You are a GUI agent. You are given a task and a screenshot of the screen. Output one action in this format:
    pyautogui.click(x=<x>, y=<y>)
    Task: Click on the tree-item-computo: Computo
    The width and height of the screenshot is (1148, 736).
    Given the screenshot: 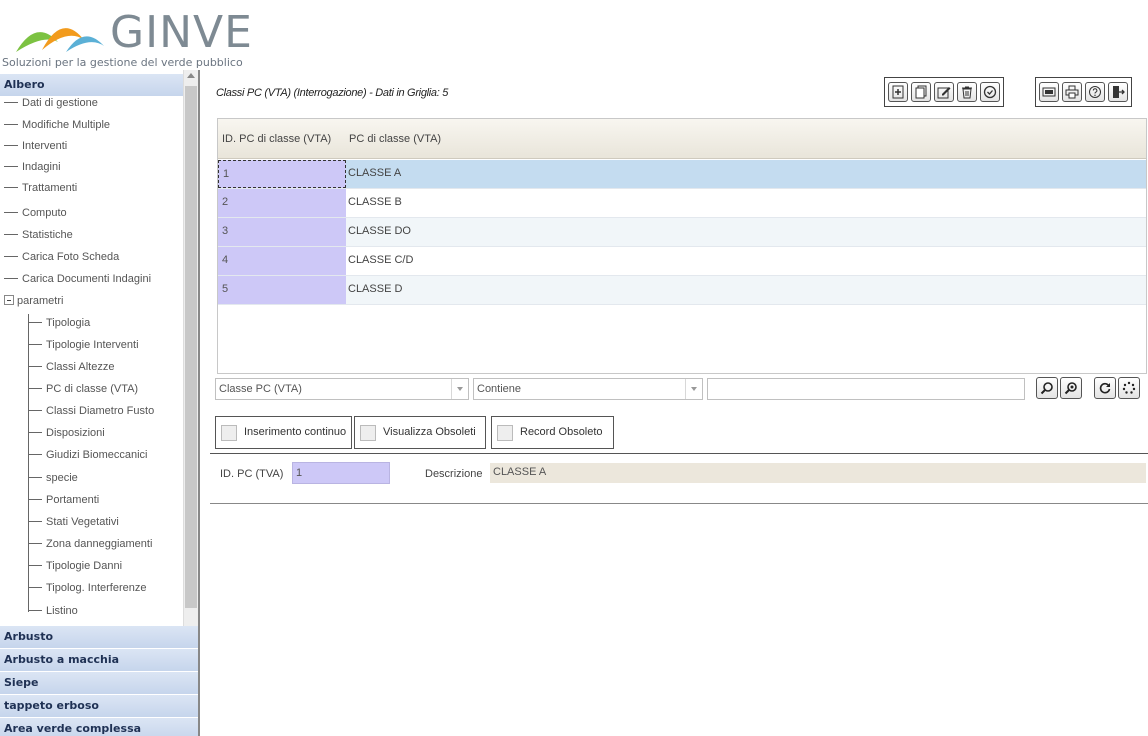 What is the action you would take?
    pyautogui.click(x=35, y=213)
    